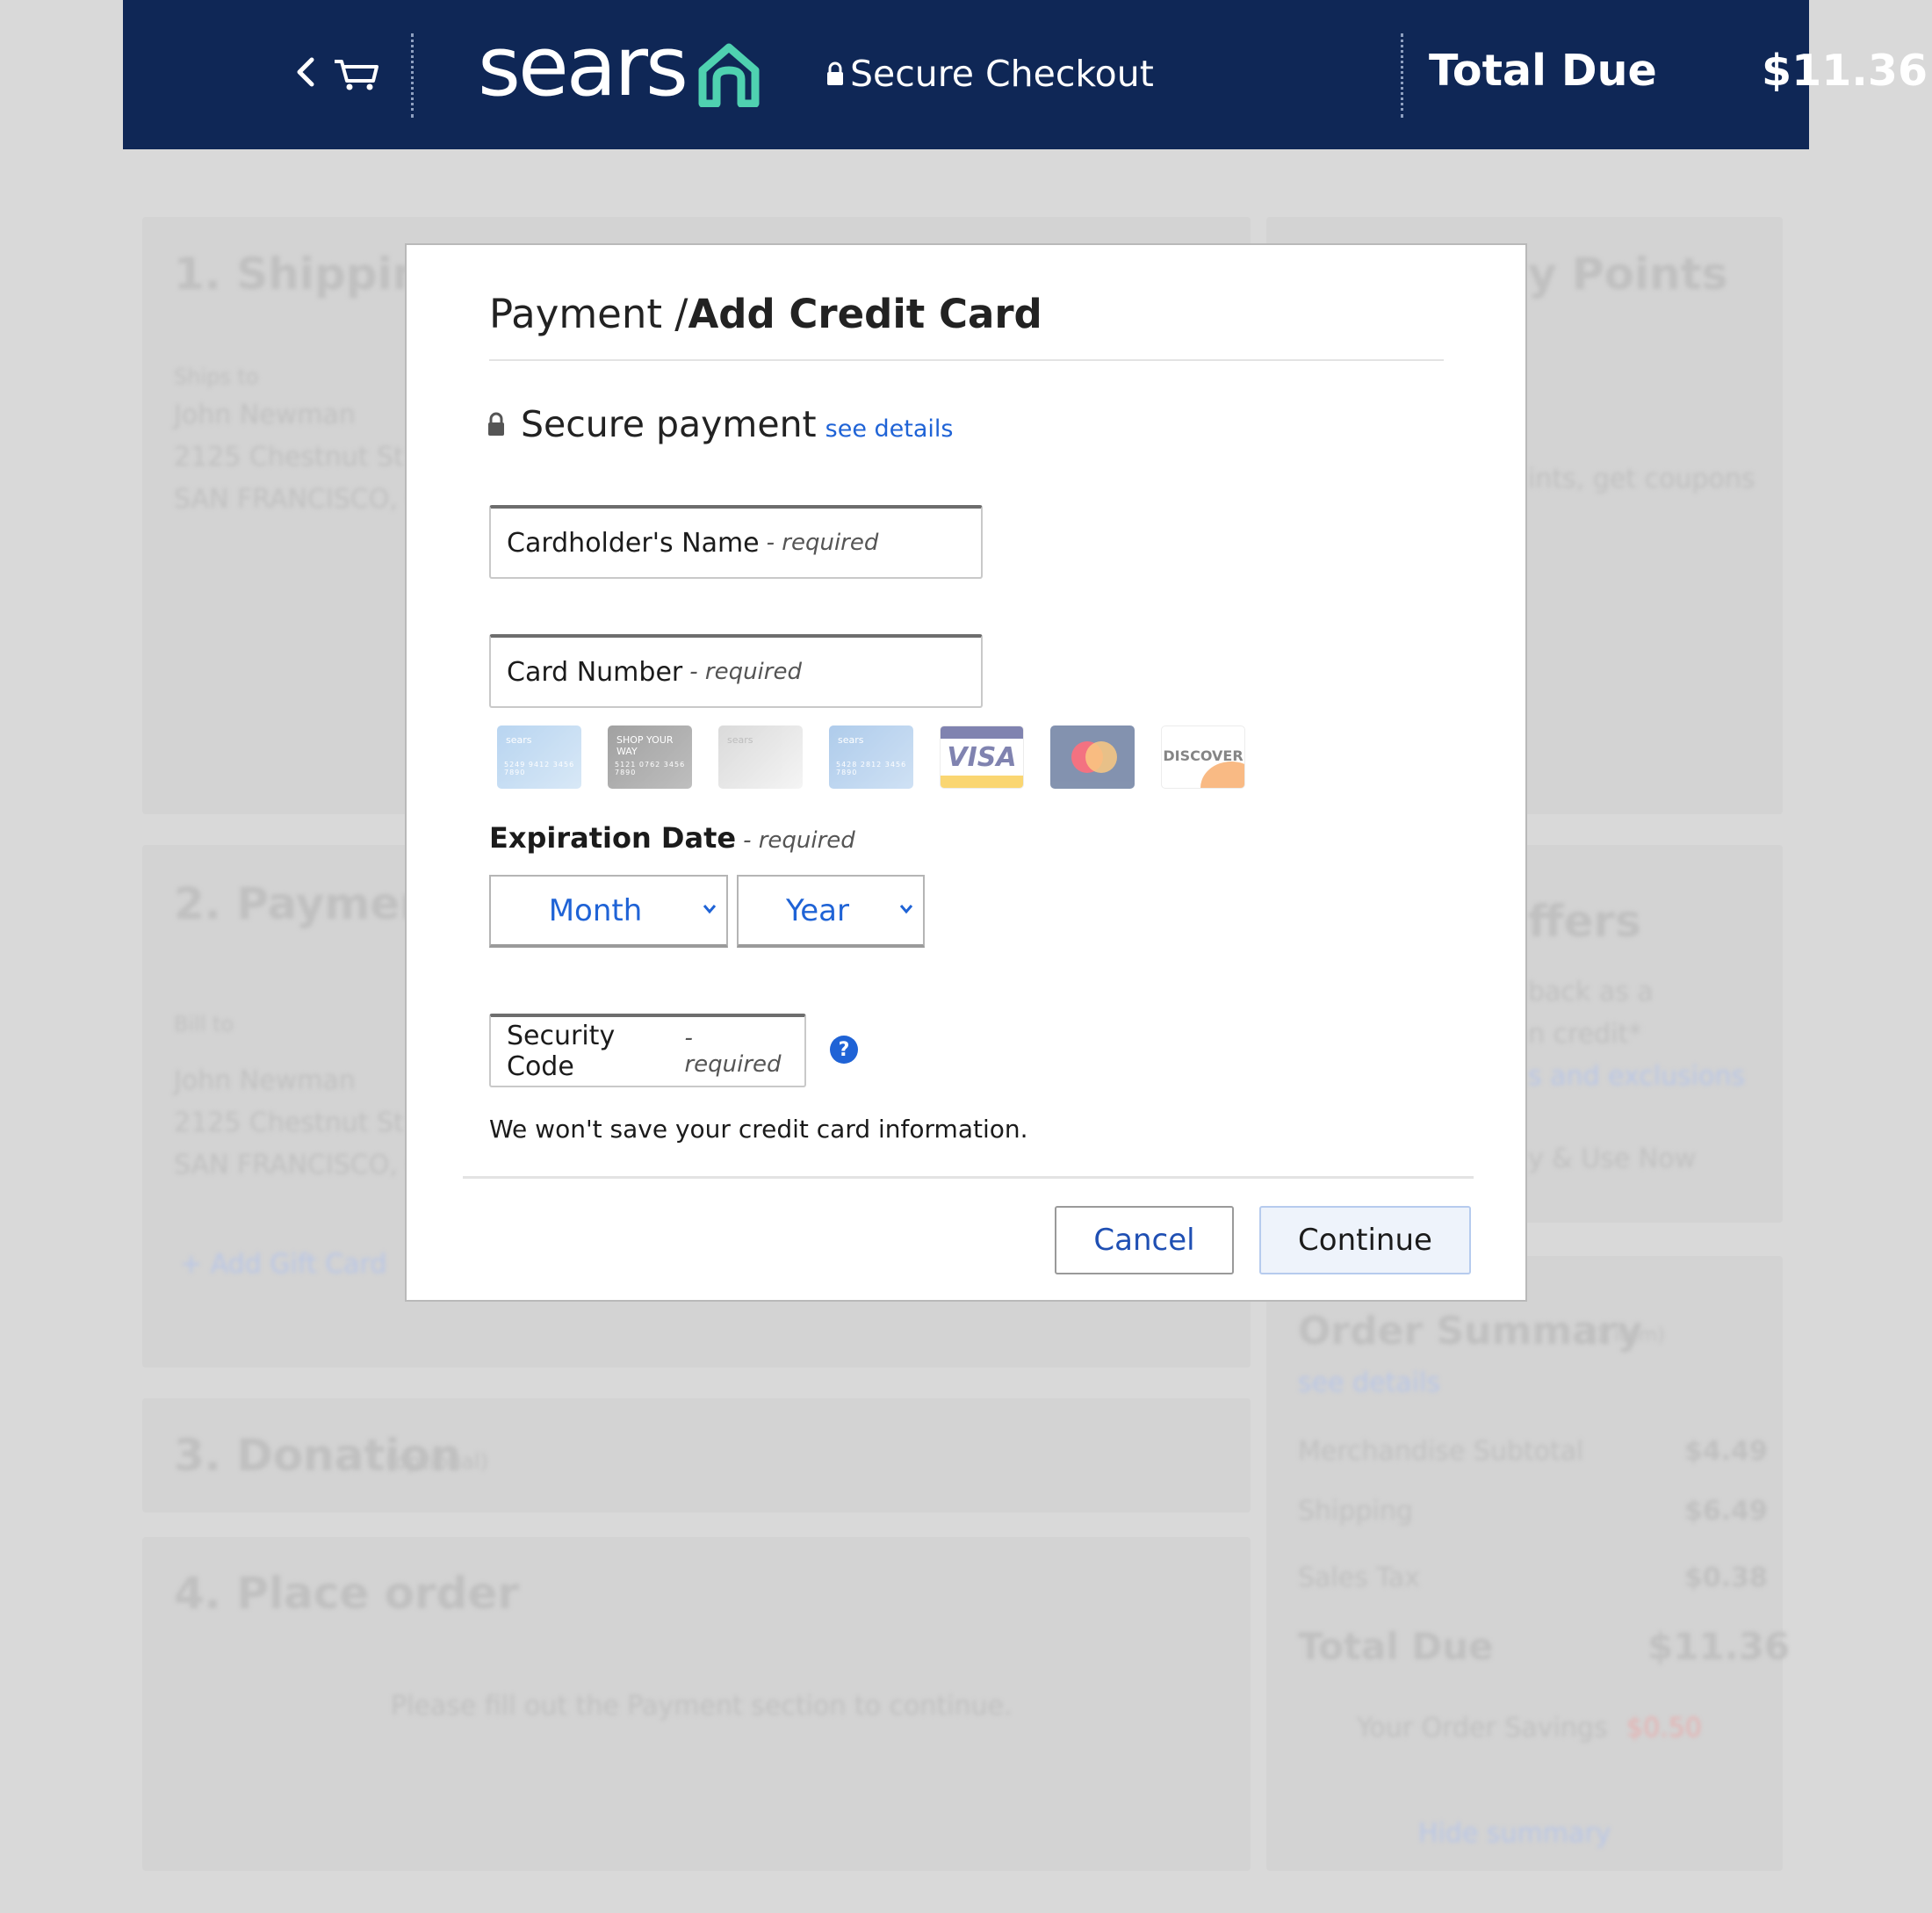 This screenshot has width=1932, height=1913. What do you see at coordinates (539, 757) in the screenshot?
I see `sears-card-icon: sears 5249 9412 3456 7890` at bounding box center [539, 757].